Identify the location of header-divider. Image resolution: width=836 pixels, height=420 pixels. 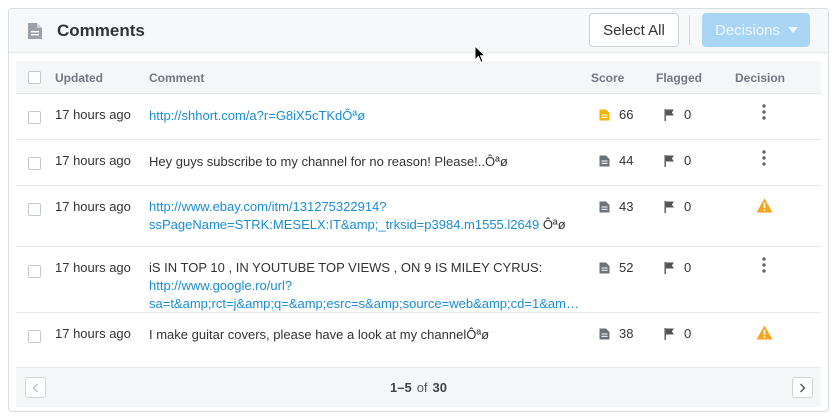
(689, 30).